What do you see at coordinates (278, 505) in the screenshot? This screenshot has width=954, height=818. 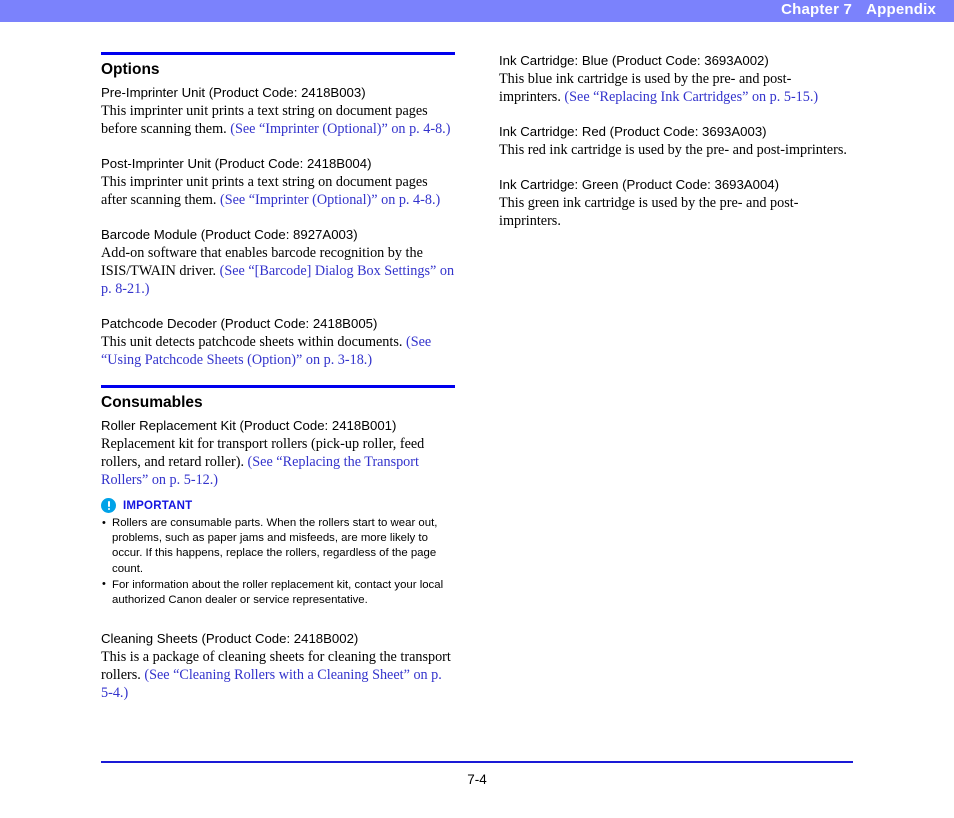 I see `important-notice-header: IMPORTANT` at bounding box center [278, 505].